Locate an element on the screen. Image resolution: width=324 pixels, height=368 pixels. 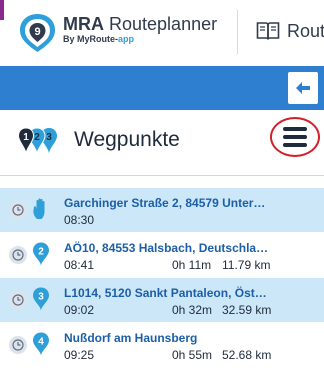
waypoint-badge-1: 1 is located at coordinates (26, 137).